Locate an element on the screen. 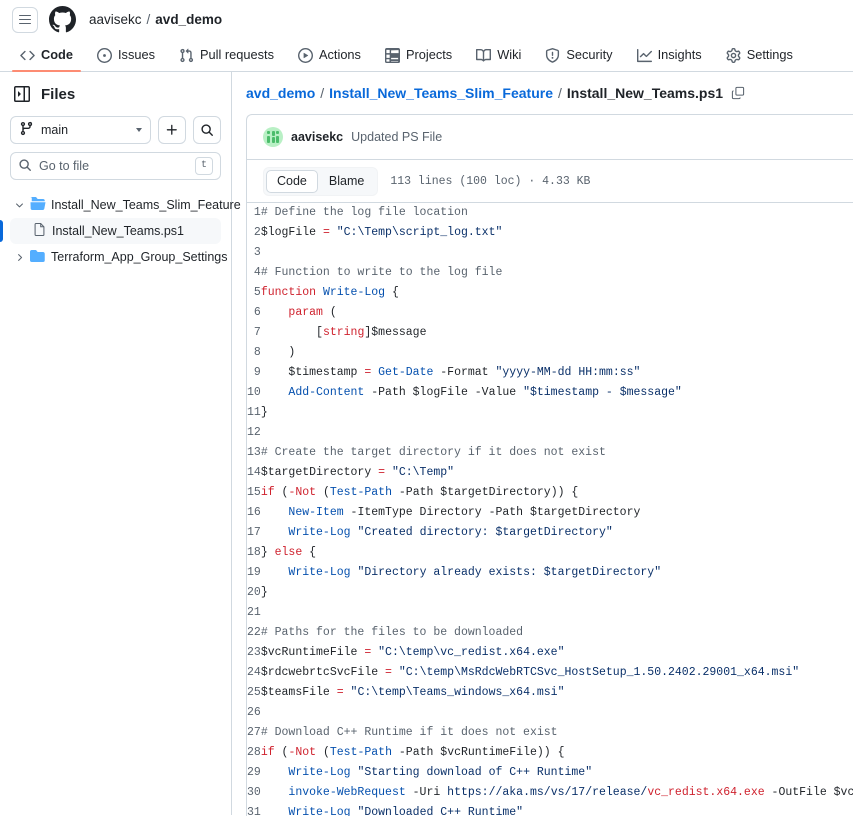 The height and width of the screenshot is (816, 853). line-number: 1 is located at coordinates (254, 213).